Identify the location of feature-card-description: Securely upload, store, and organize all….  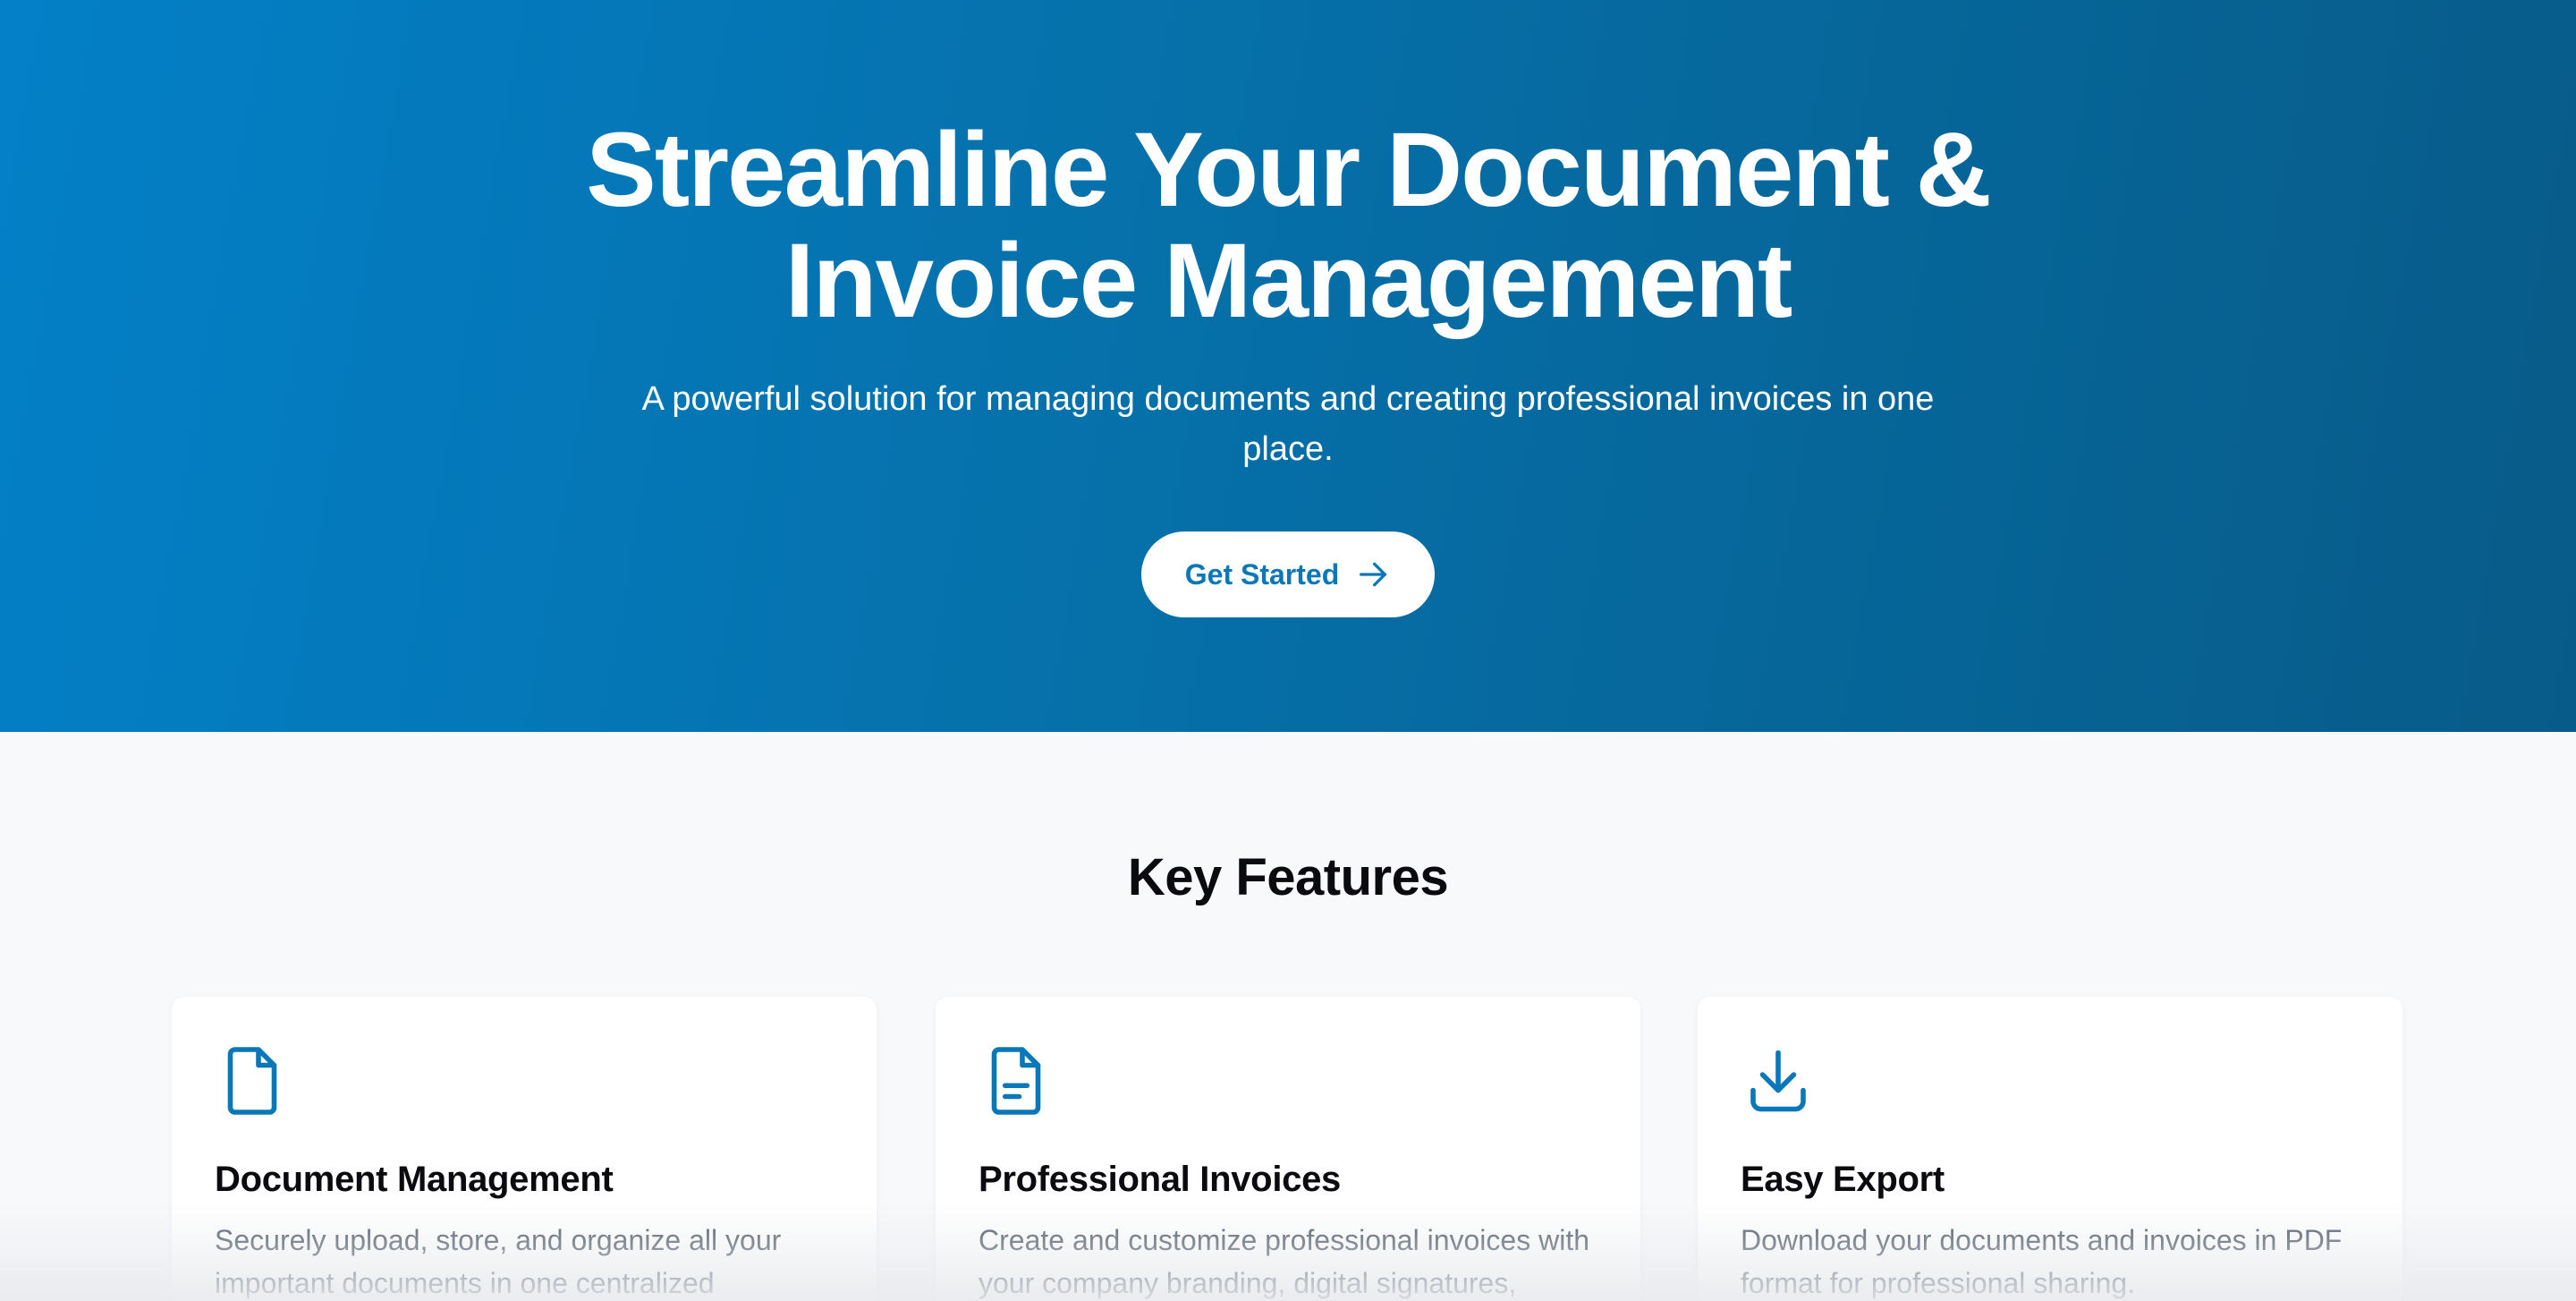
(498, 1261).